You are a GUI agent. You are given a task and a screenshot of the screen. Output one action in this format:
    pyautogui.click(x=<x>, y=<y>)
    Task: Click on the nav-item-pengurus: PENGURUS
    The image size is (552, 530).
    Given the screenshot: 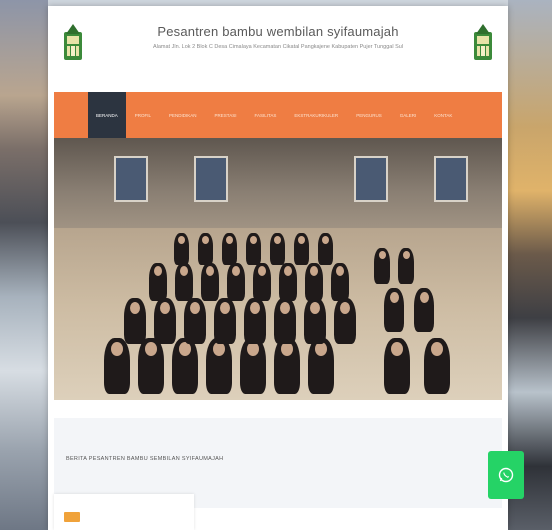 What is the action you would take?
    pyautogui.click(x=369, y=115)
    